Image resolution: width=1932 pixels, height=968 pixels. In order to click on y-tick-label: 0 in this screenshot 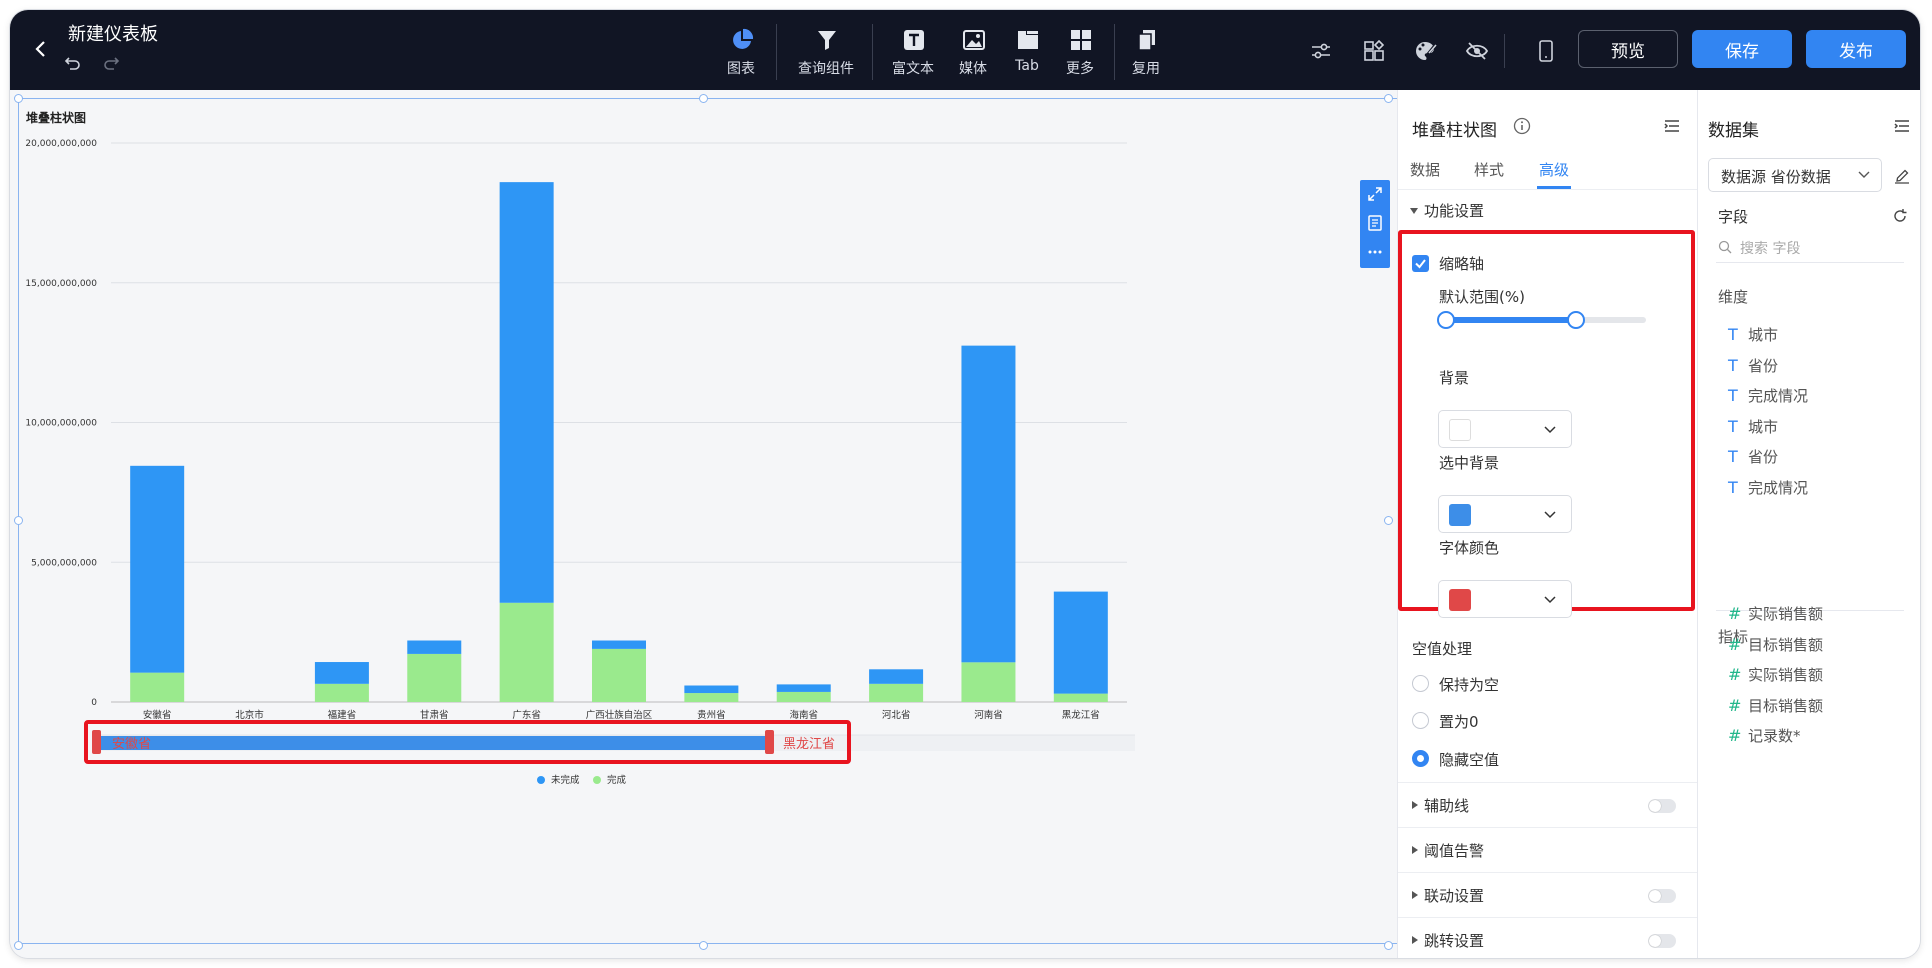, I will do `click(94, 703)`.